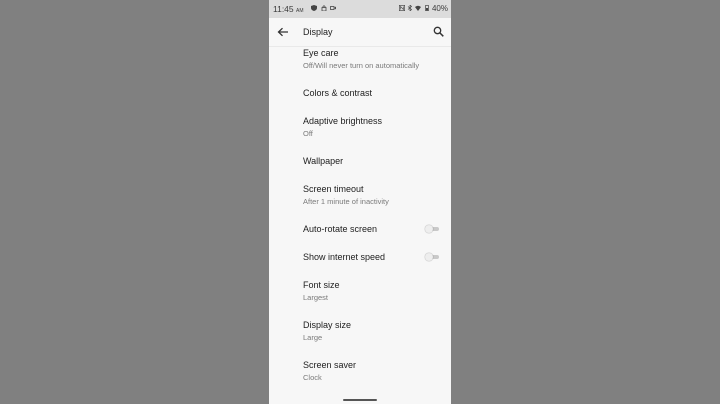 The height and width of the screenshot is (404, 720). What do you see at coordinates (312, 377) in the screenshot?
I see `setting-summary: Clock` at bounding box center [312, 377].